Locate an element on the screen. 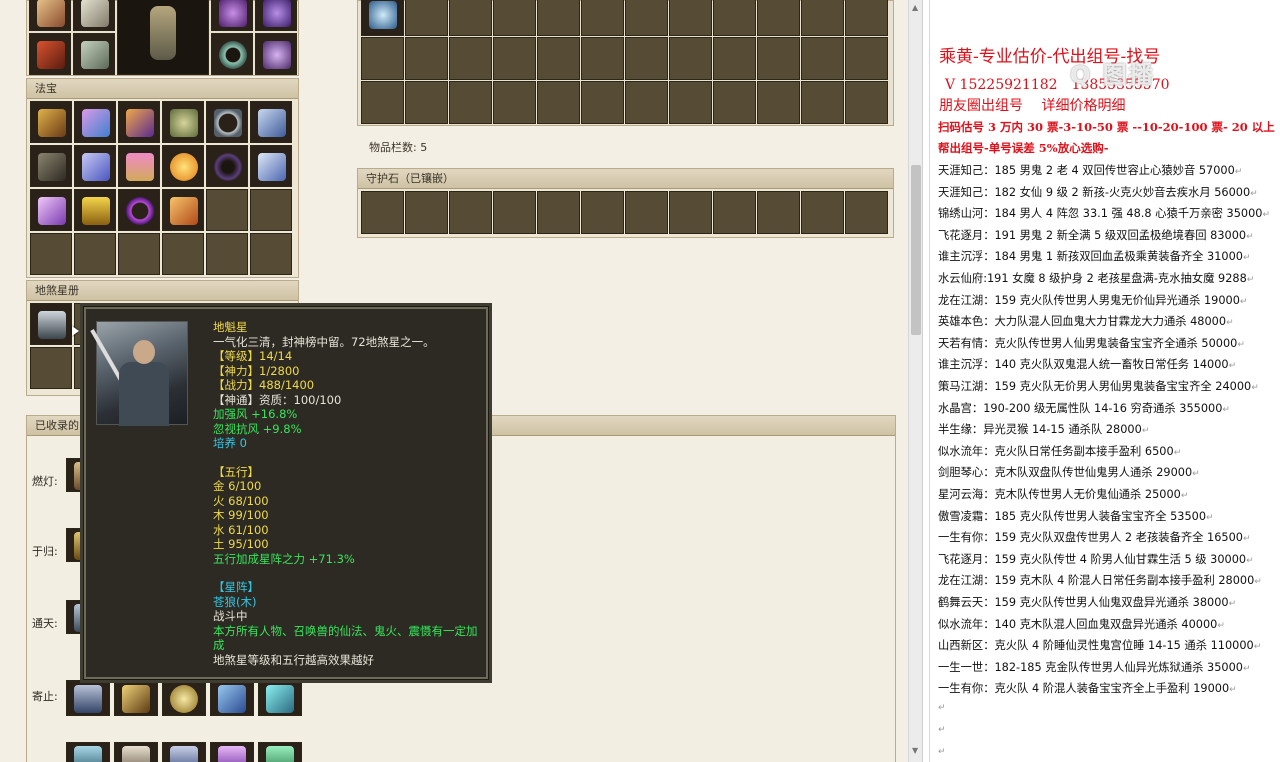  paragraph-mark-icon: ↵ is located at coordinates (1246, 668).